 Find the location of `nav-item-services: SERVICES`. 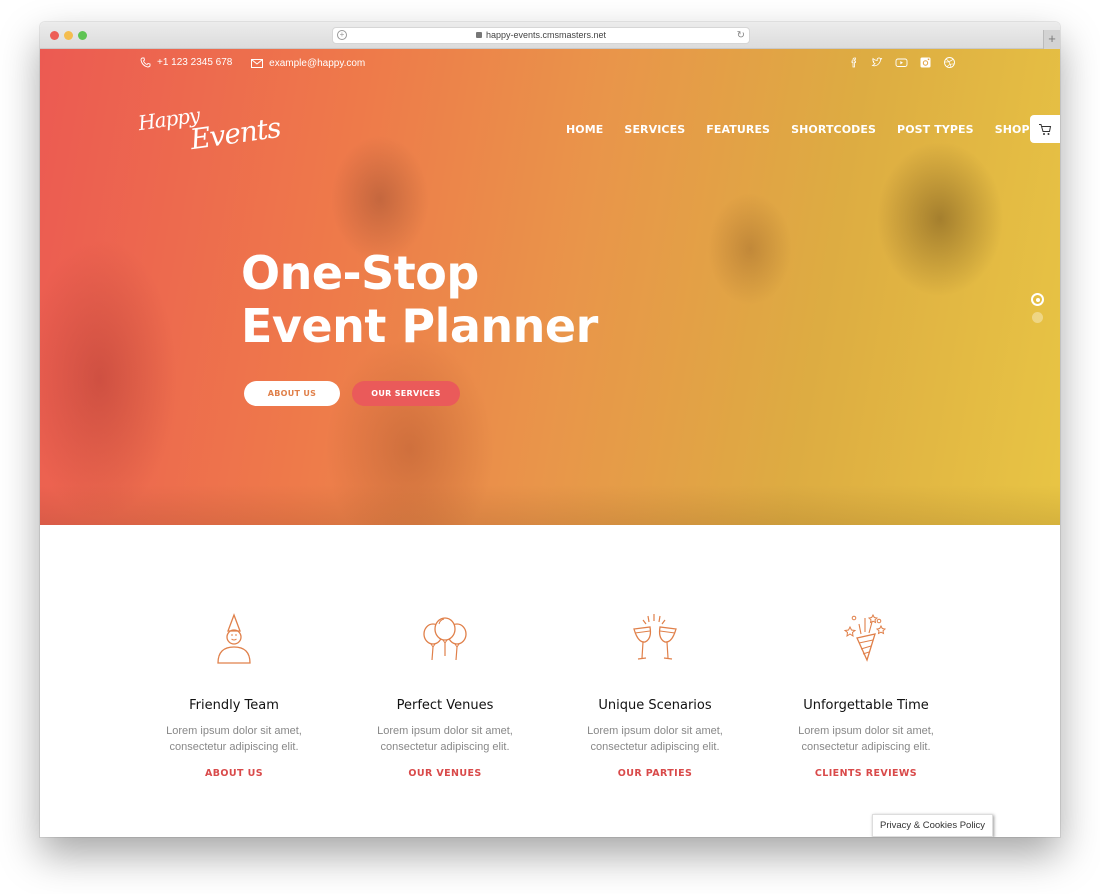

nav-item-services: SERVICES is located at coordinates (654, 129).